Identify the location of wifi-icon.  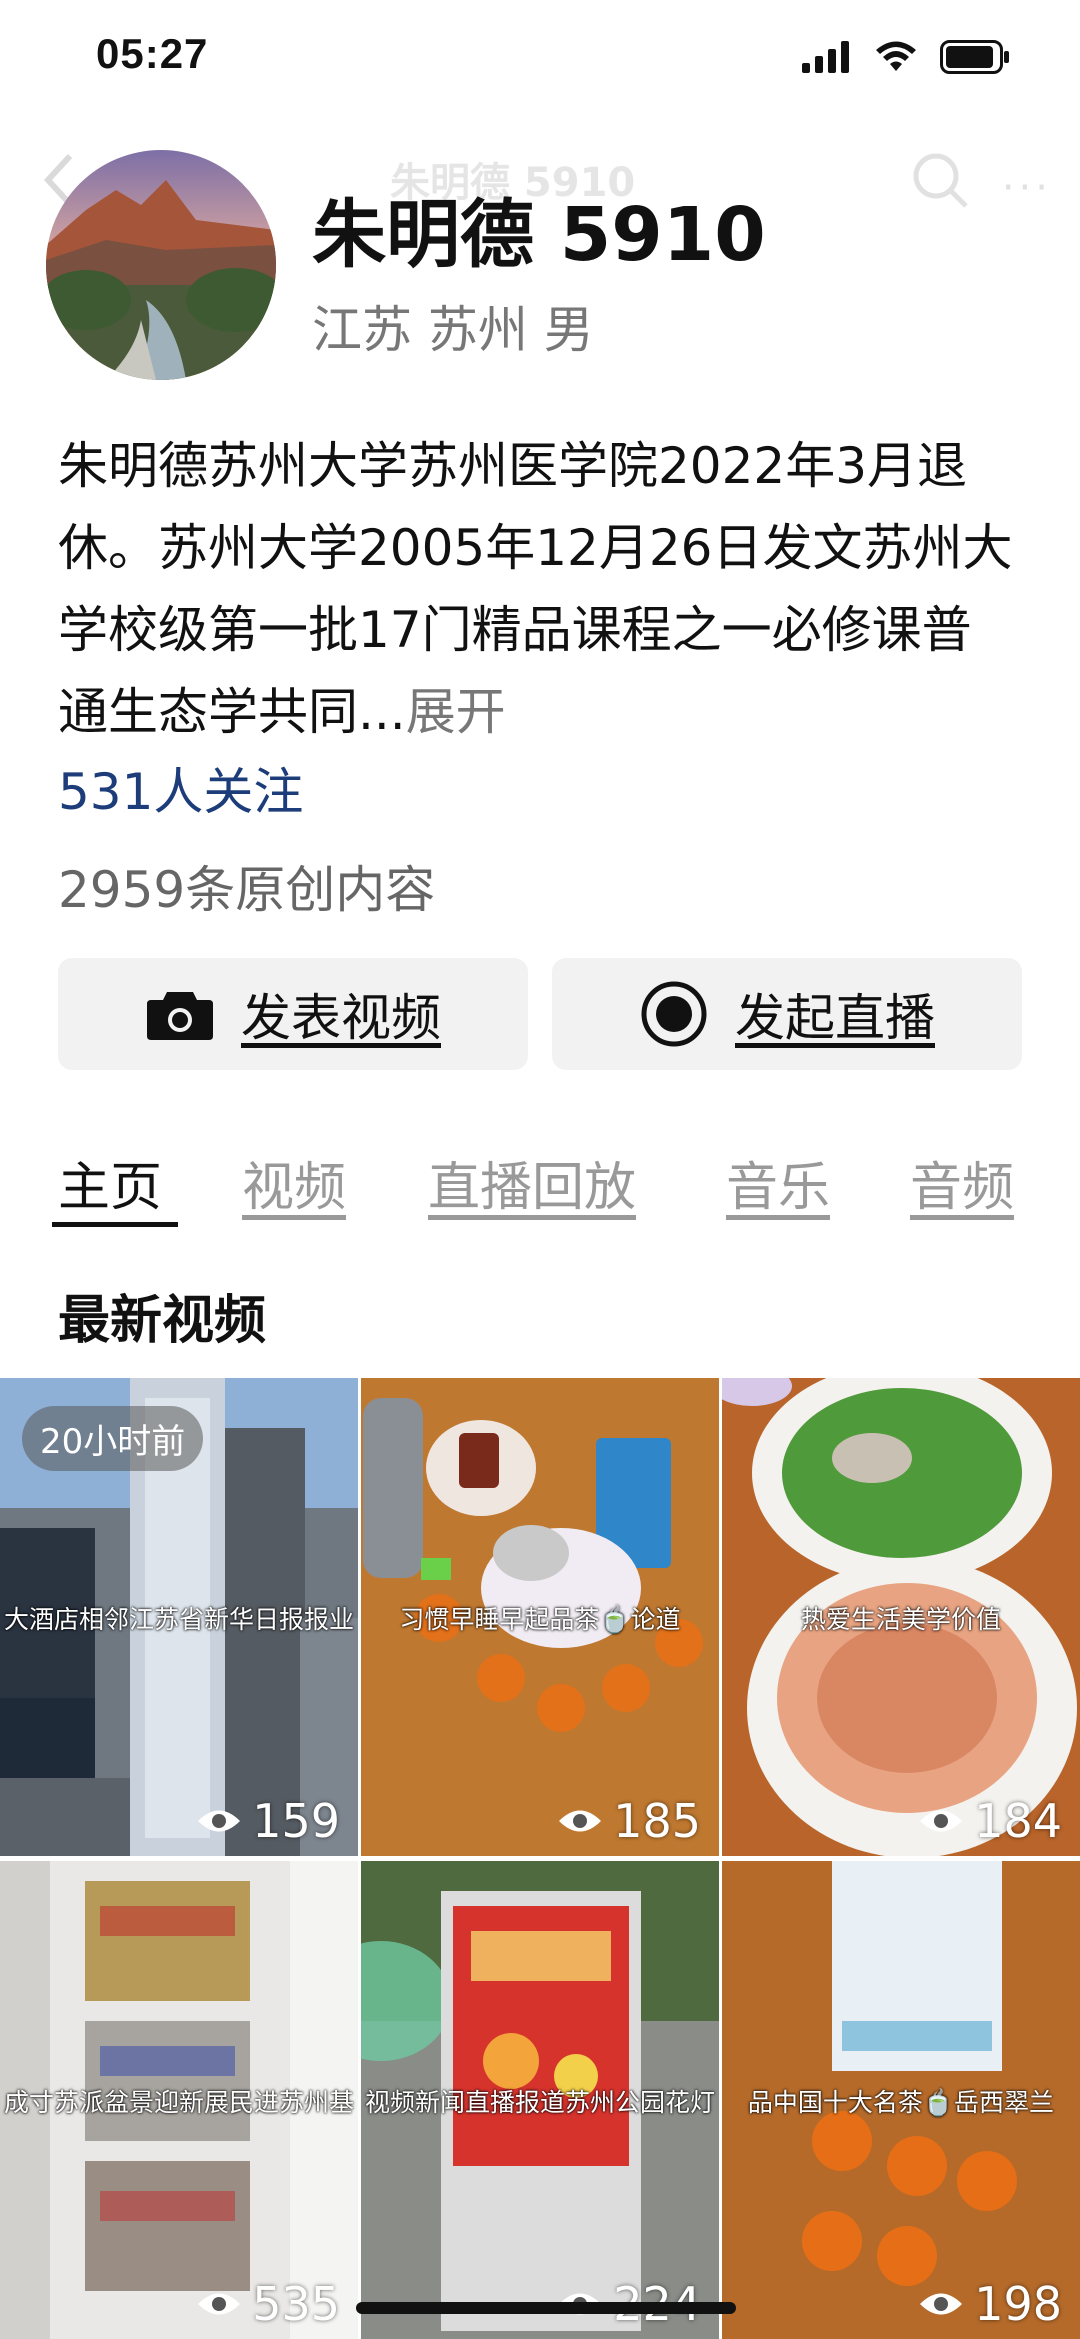
(896, 56).